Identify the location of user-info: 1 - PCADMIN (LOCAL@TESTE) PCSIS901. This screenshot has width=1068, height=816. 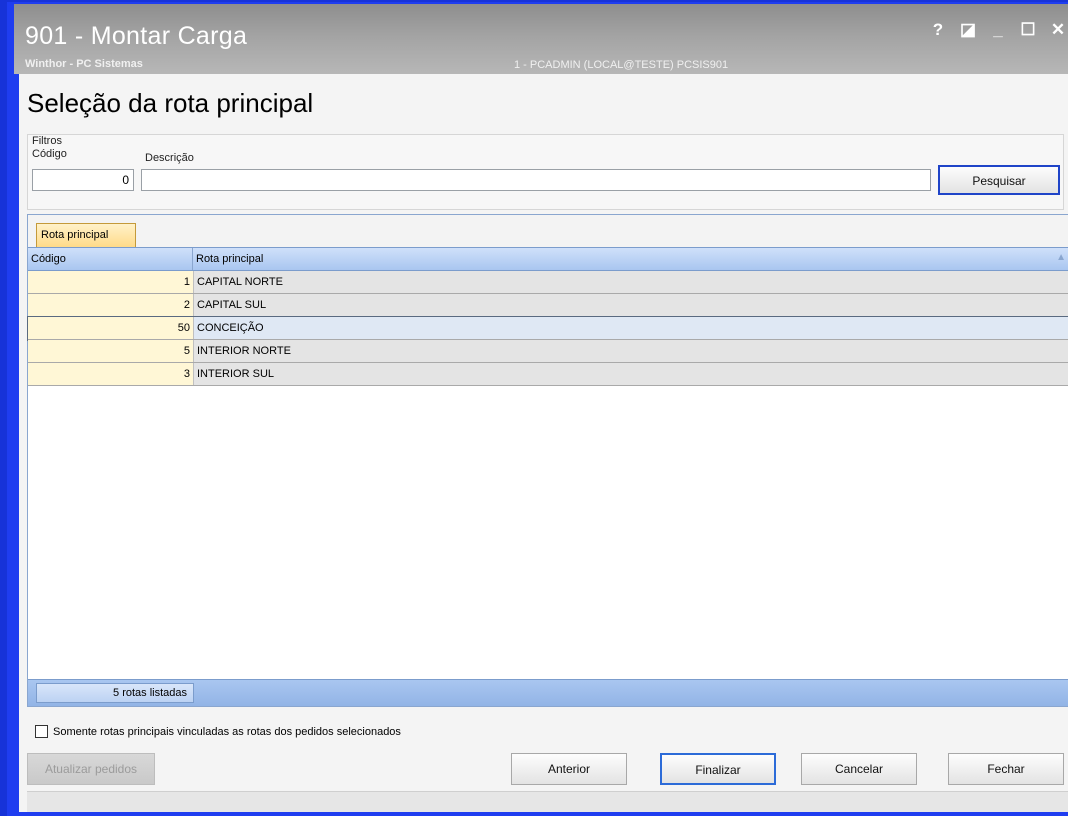
(621, 65).